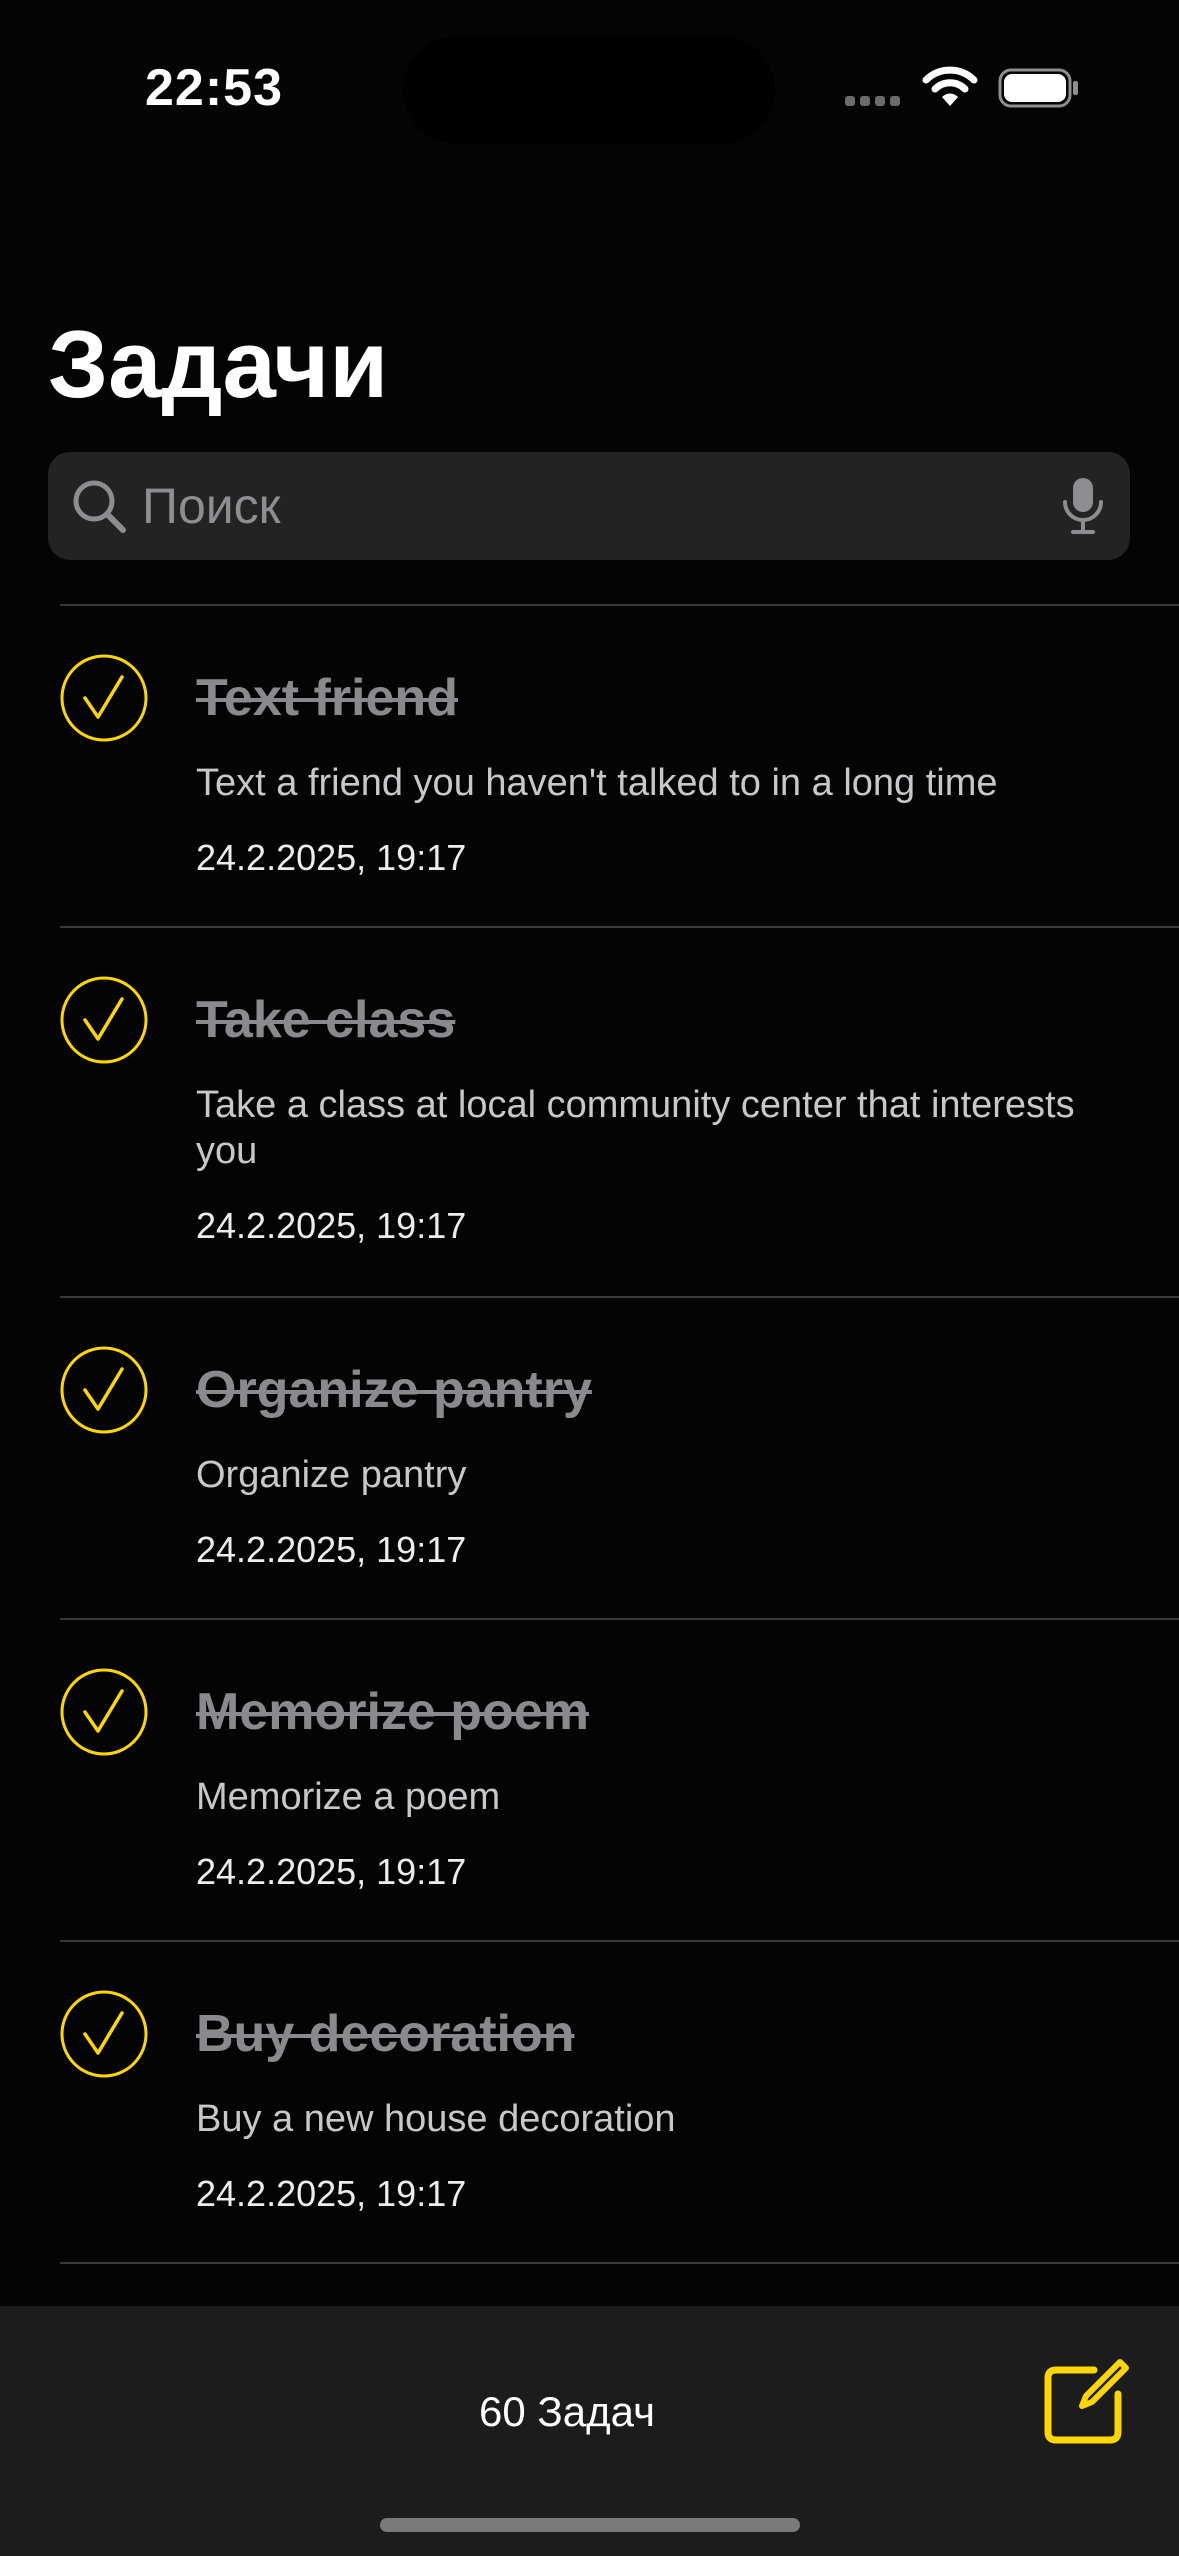 Image resolution: width=1179 pixels, height=2556 pixels. Describe the element at coordinates (348, 1797) in the screenshot. I see `task-description: Memorize a poem` at that location.